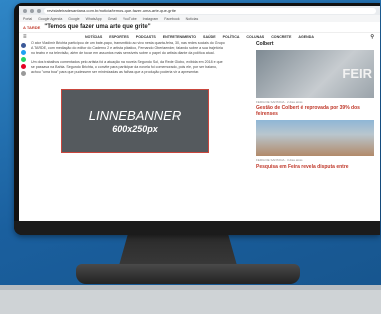 Image resolution: width=381 pixels, height=314 pixels. I want to click on pinterest-icon, so click(23, 66).